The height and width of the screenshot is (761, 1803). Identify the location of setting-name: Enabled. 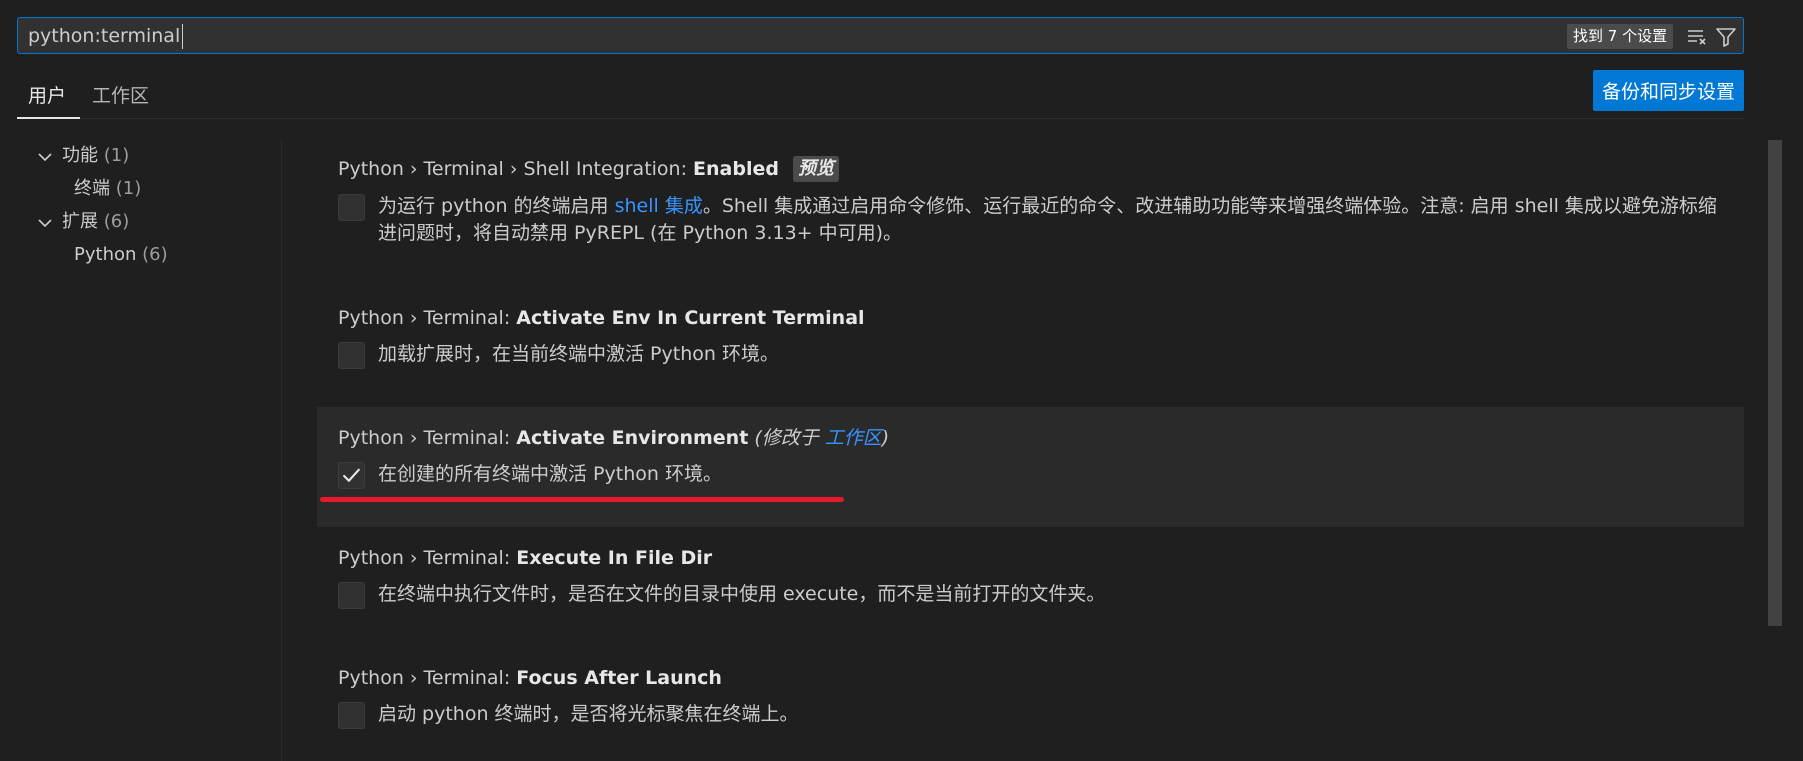
(736, 169).